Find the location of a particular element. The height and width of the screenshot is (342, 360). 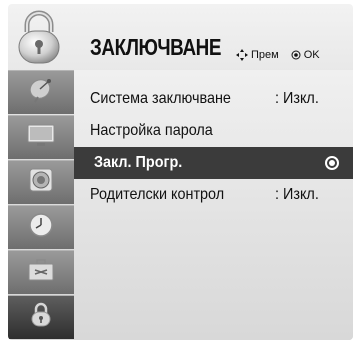

sidebar-item-options is located at coordinates (41, 272).